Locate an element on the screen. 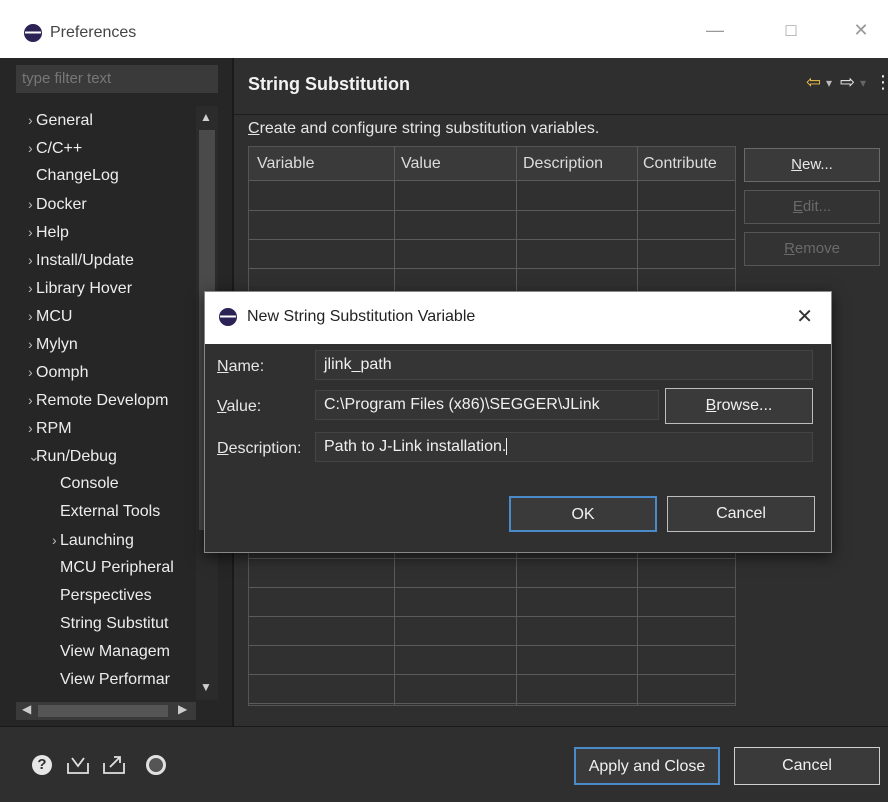 Image resolution: width=888 pixels, height=802 pixels. name-label: Name: is located at coordinates (241, 366).